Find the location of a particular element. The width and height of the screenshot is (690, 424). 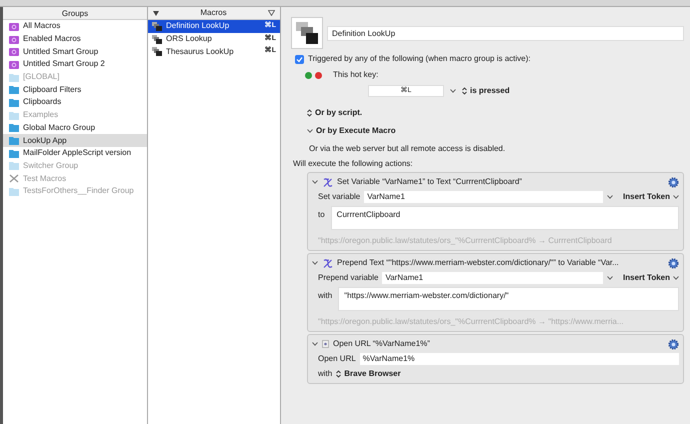

macro-icon-well is located at coordinates (307, 33).